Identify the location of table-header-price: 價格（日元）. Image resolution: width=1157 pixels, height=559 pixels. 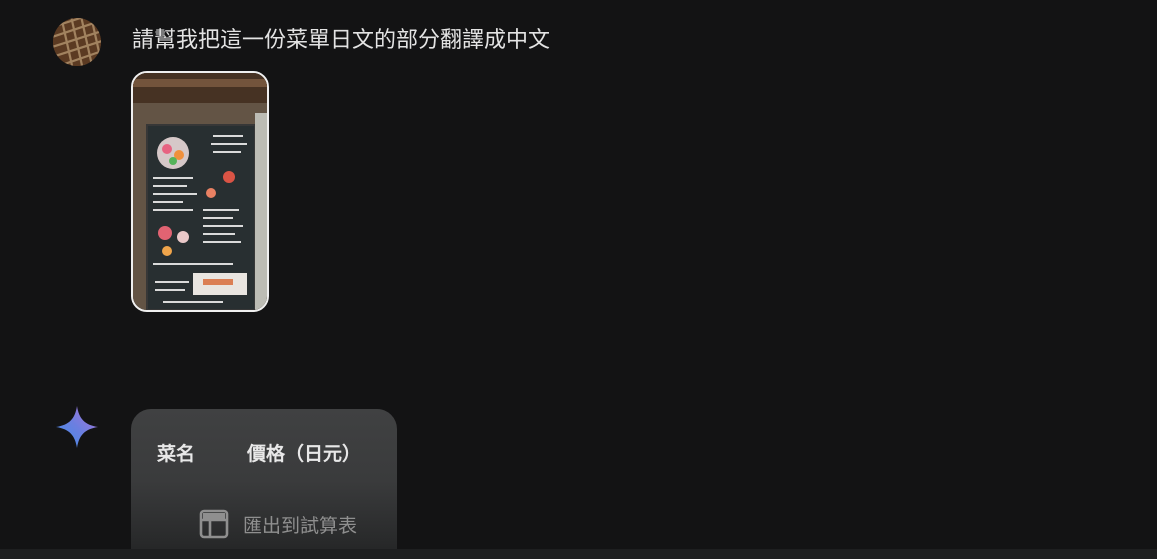
(304, 454).